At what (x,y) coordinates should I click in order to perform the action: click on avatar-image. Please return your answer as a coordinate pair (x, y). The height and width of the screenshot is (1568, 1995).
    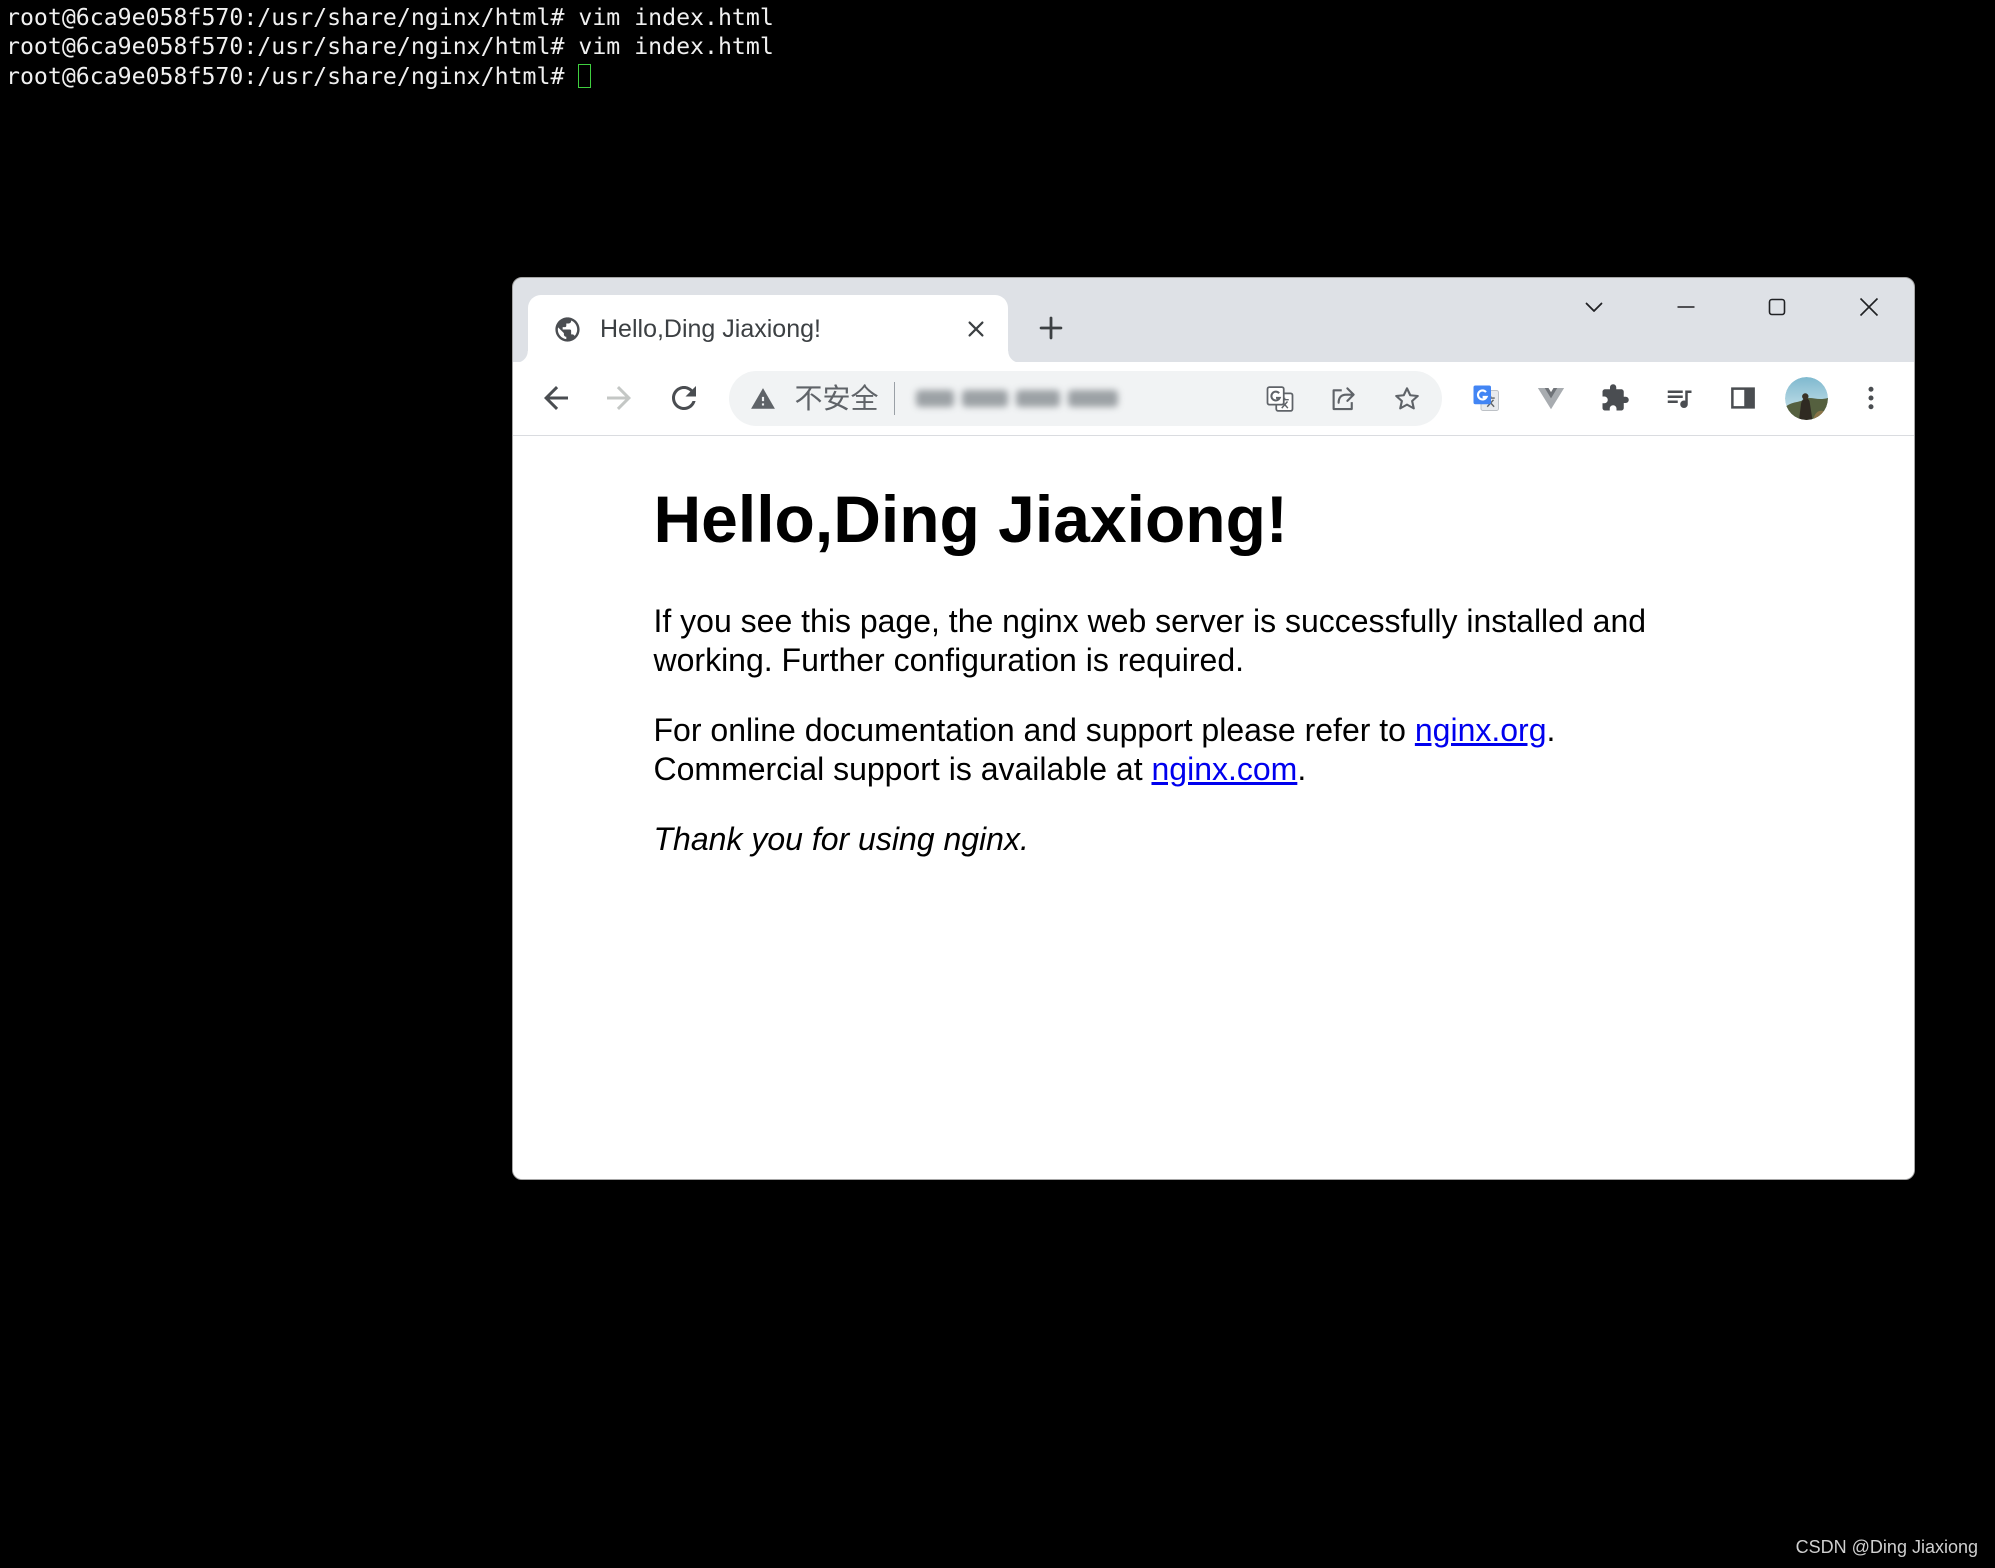
    Looking at the image, I should click on (1806, 398).